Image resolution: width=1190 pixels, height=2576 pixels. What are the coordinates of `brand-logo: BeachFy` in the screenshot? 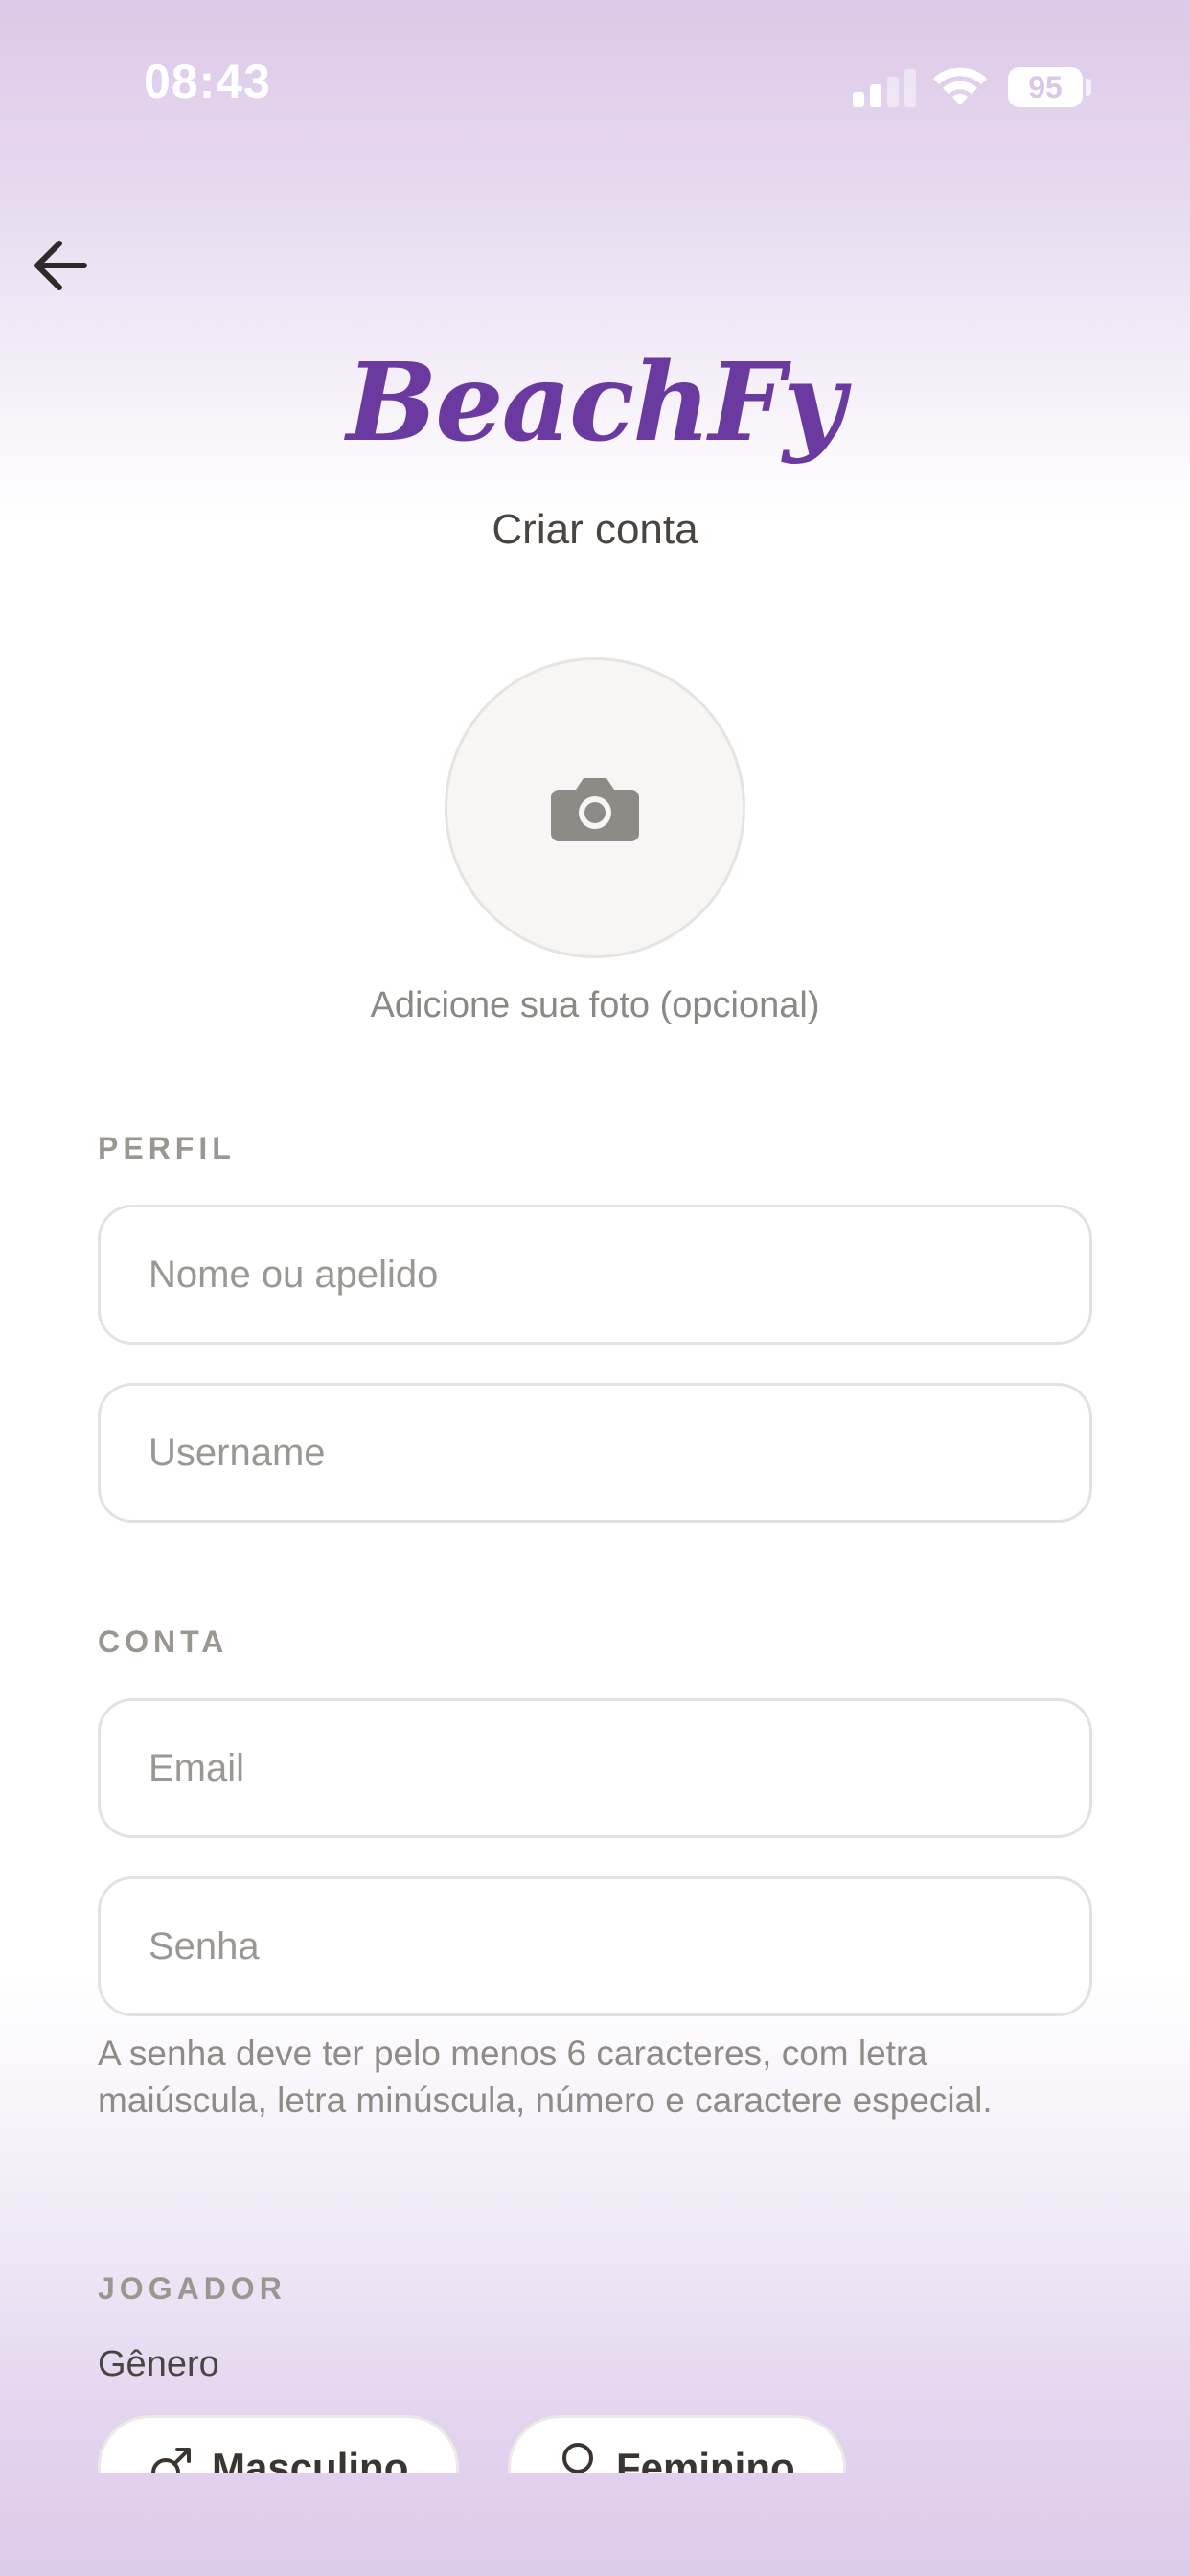 It's located at (596, 403).